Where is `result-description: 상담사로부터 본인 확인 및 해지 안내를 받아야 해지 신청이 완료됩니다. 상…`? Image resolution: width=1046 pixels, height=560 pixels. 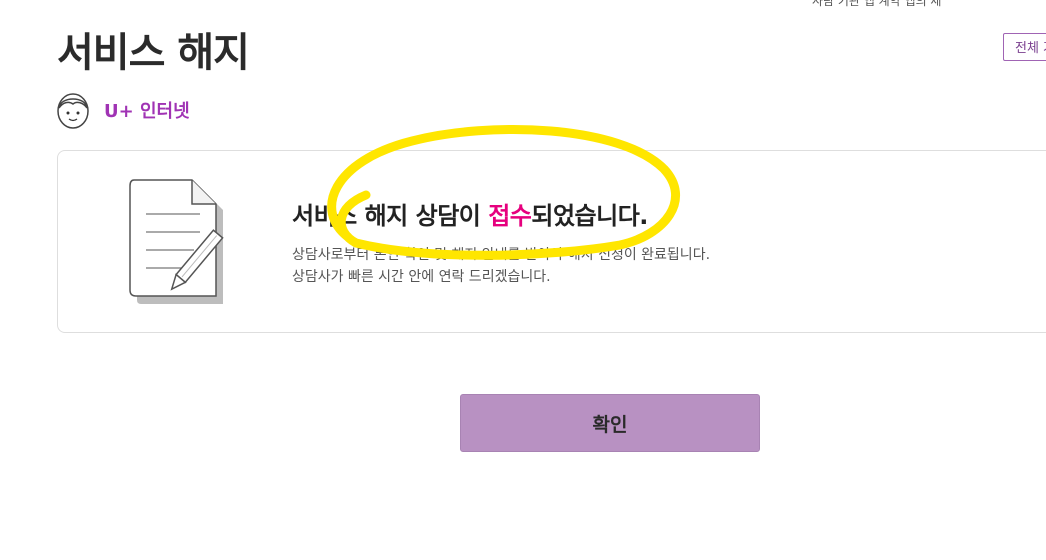 result-description: 상담사로부터 본인 확인 및 해지 안내를 받아야 해지 신청이 완료됩니다. 상… is located at coordinates (501, 266).